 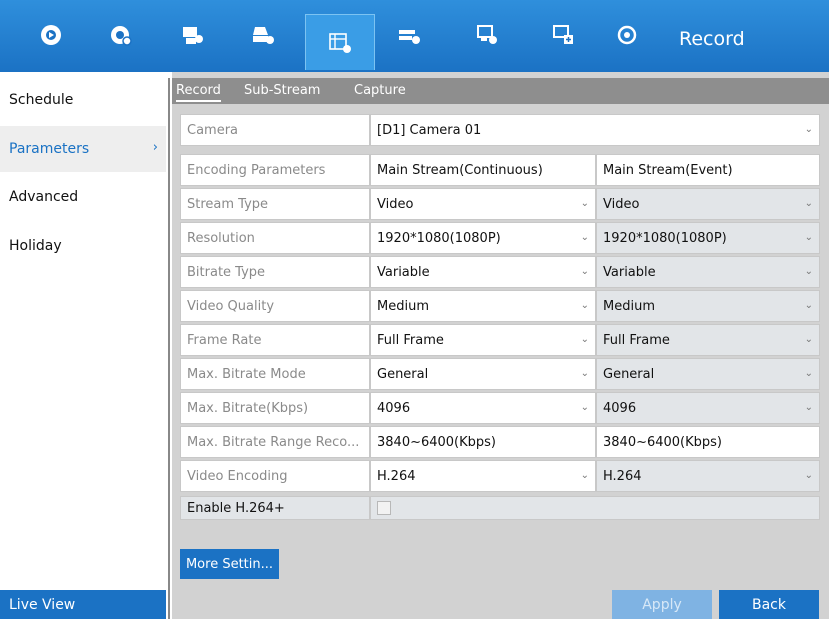 What do you see at coordinates (708, 170) in the screenshot?
I see `column-header-event: Main Stream(Event)` at bounding box center [708, 170].